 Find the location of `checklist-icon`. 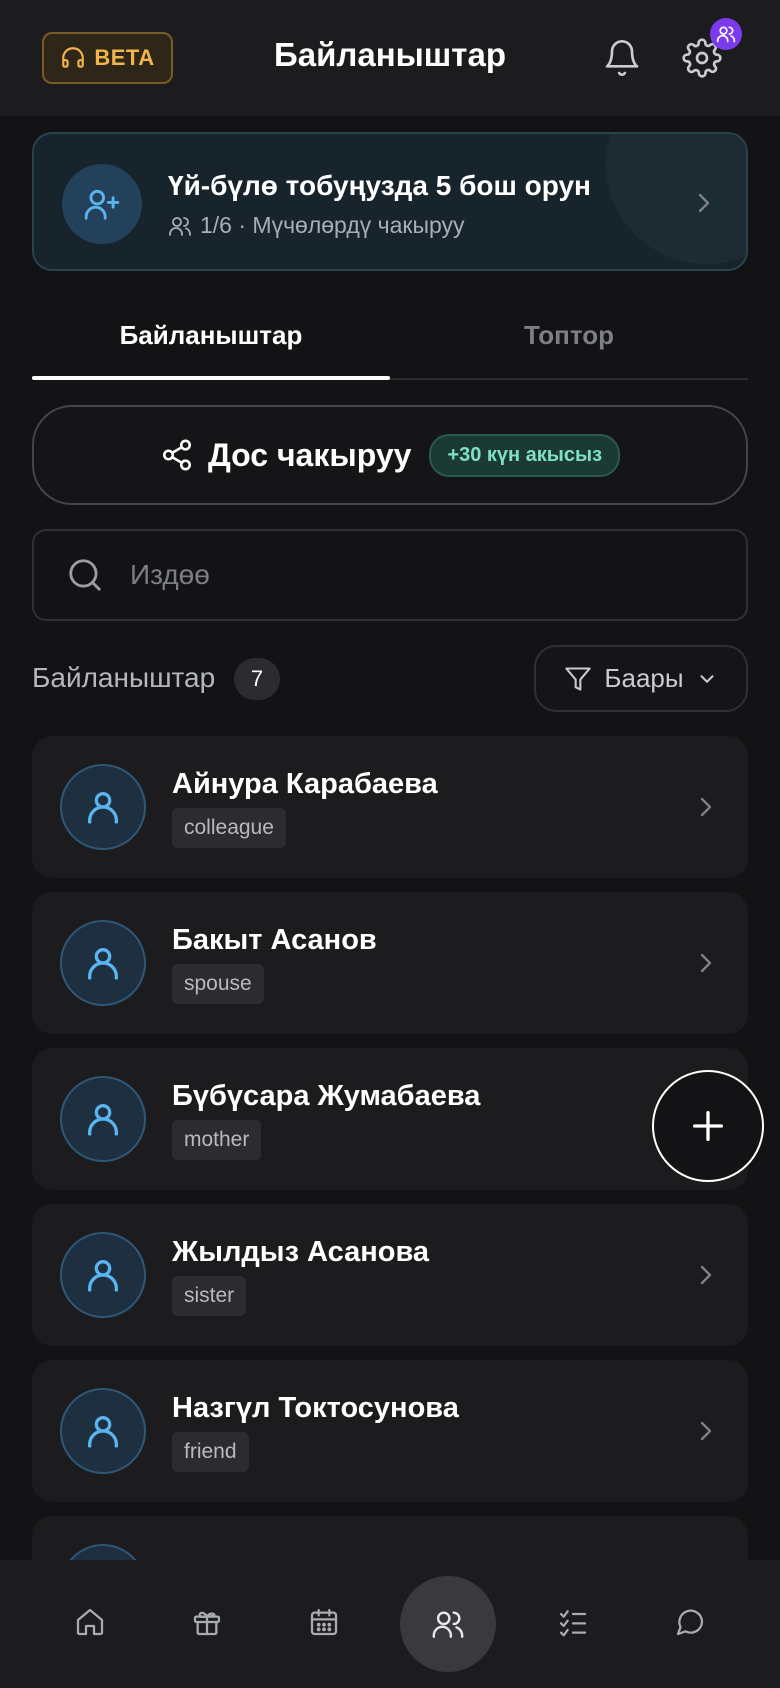

checklist-icon is located at coordinates (573, 1622).